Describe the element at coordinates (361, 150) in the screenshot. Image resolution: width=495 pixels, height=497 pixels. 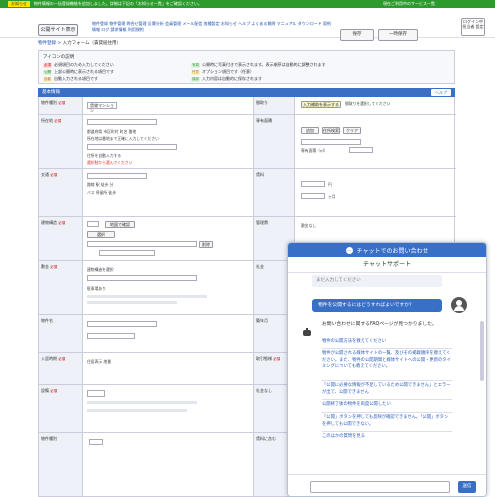
I see `area-value-input` at that location.